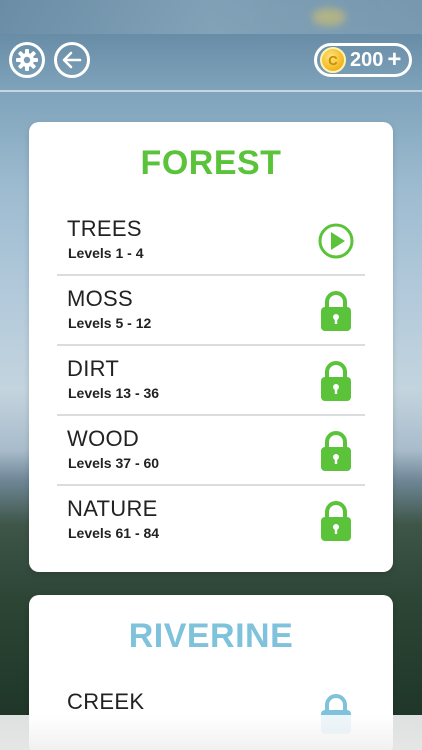 The image size is (422, 750). Describe the element at coordinates (336, 241) in the screenshot. I see `play-icon` at that location.